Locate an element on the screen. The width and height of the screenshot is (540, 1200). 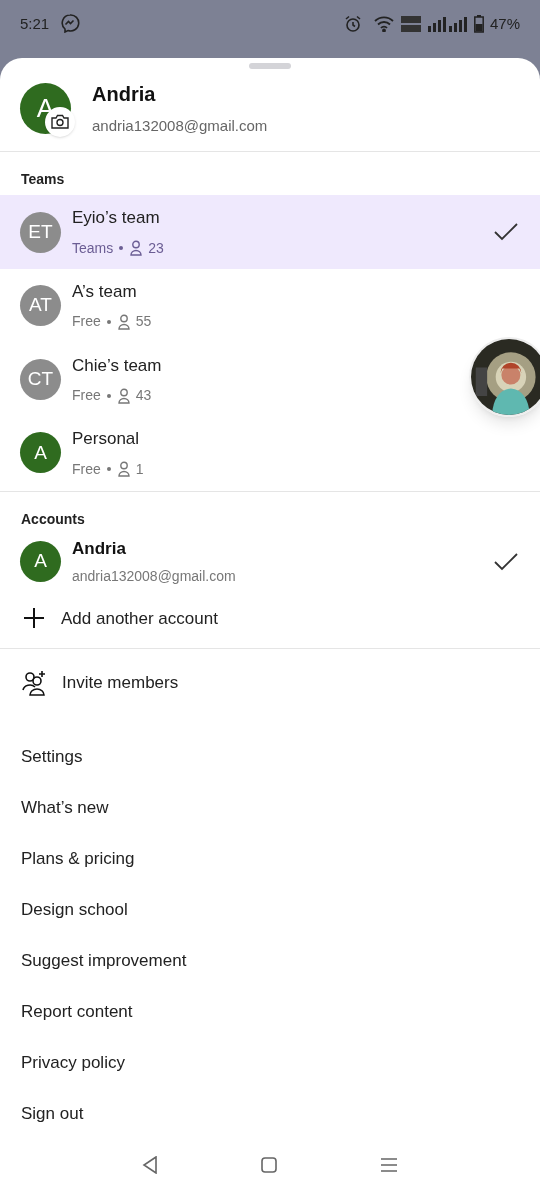
plus-icon is located at coordinates (34, 618).